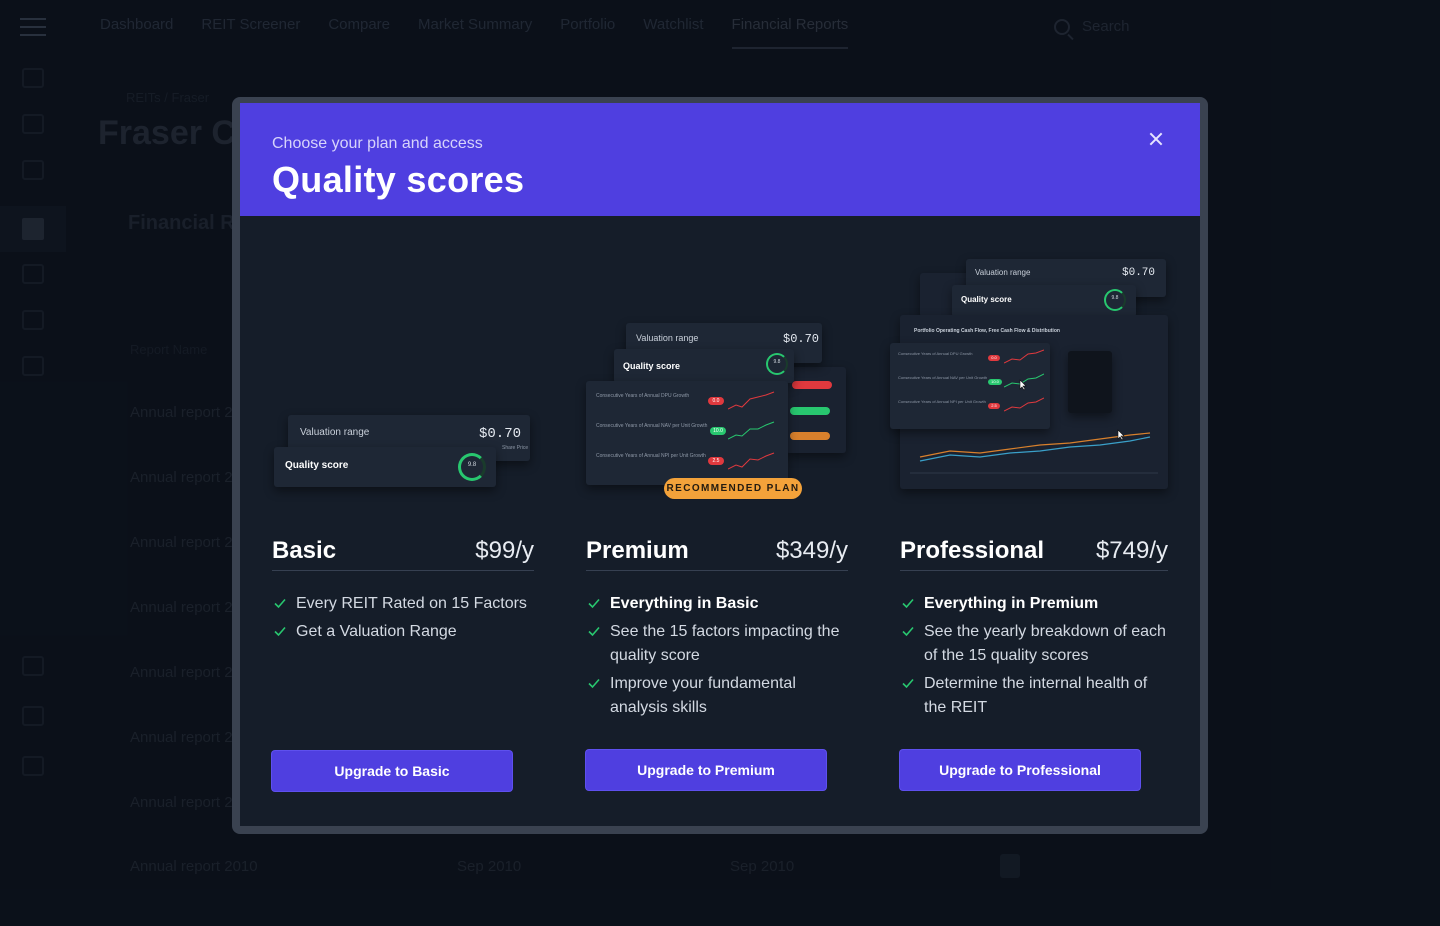  I want to click on plan-header: Professional $749/y, so click(1034, 553).